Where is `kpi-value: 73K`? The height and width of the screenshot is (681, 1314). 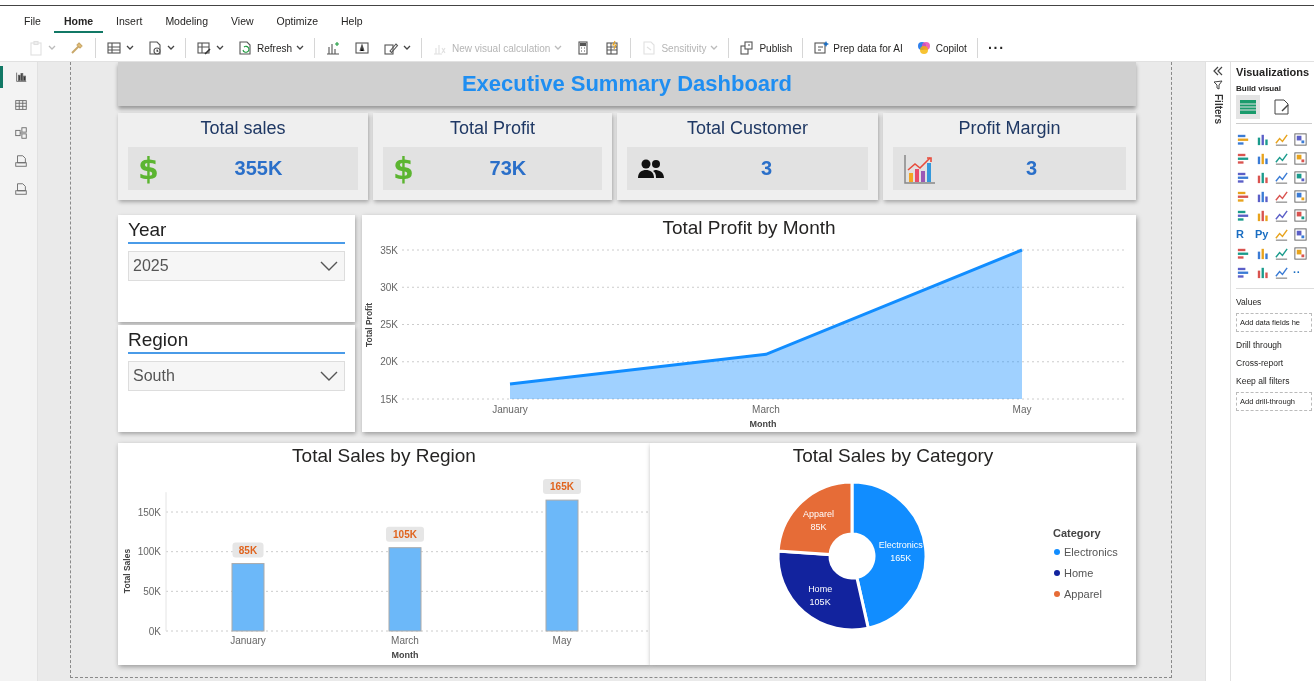 kpi-value: 73K is located at coordinates (508, 168).